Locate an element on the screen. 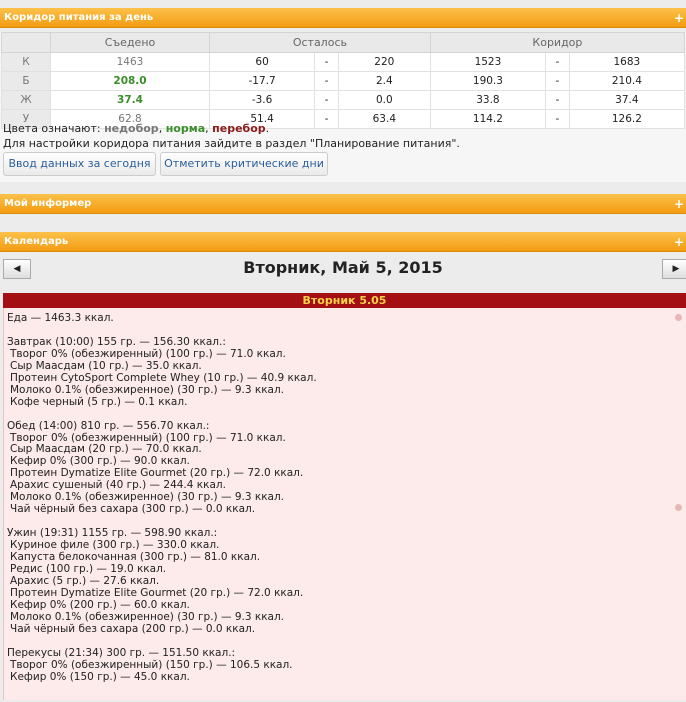 This screenshot has width=686, height=702. meal-summary: Еда — 1463.3 ккал. is located at coordinates (60, 318).